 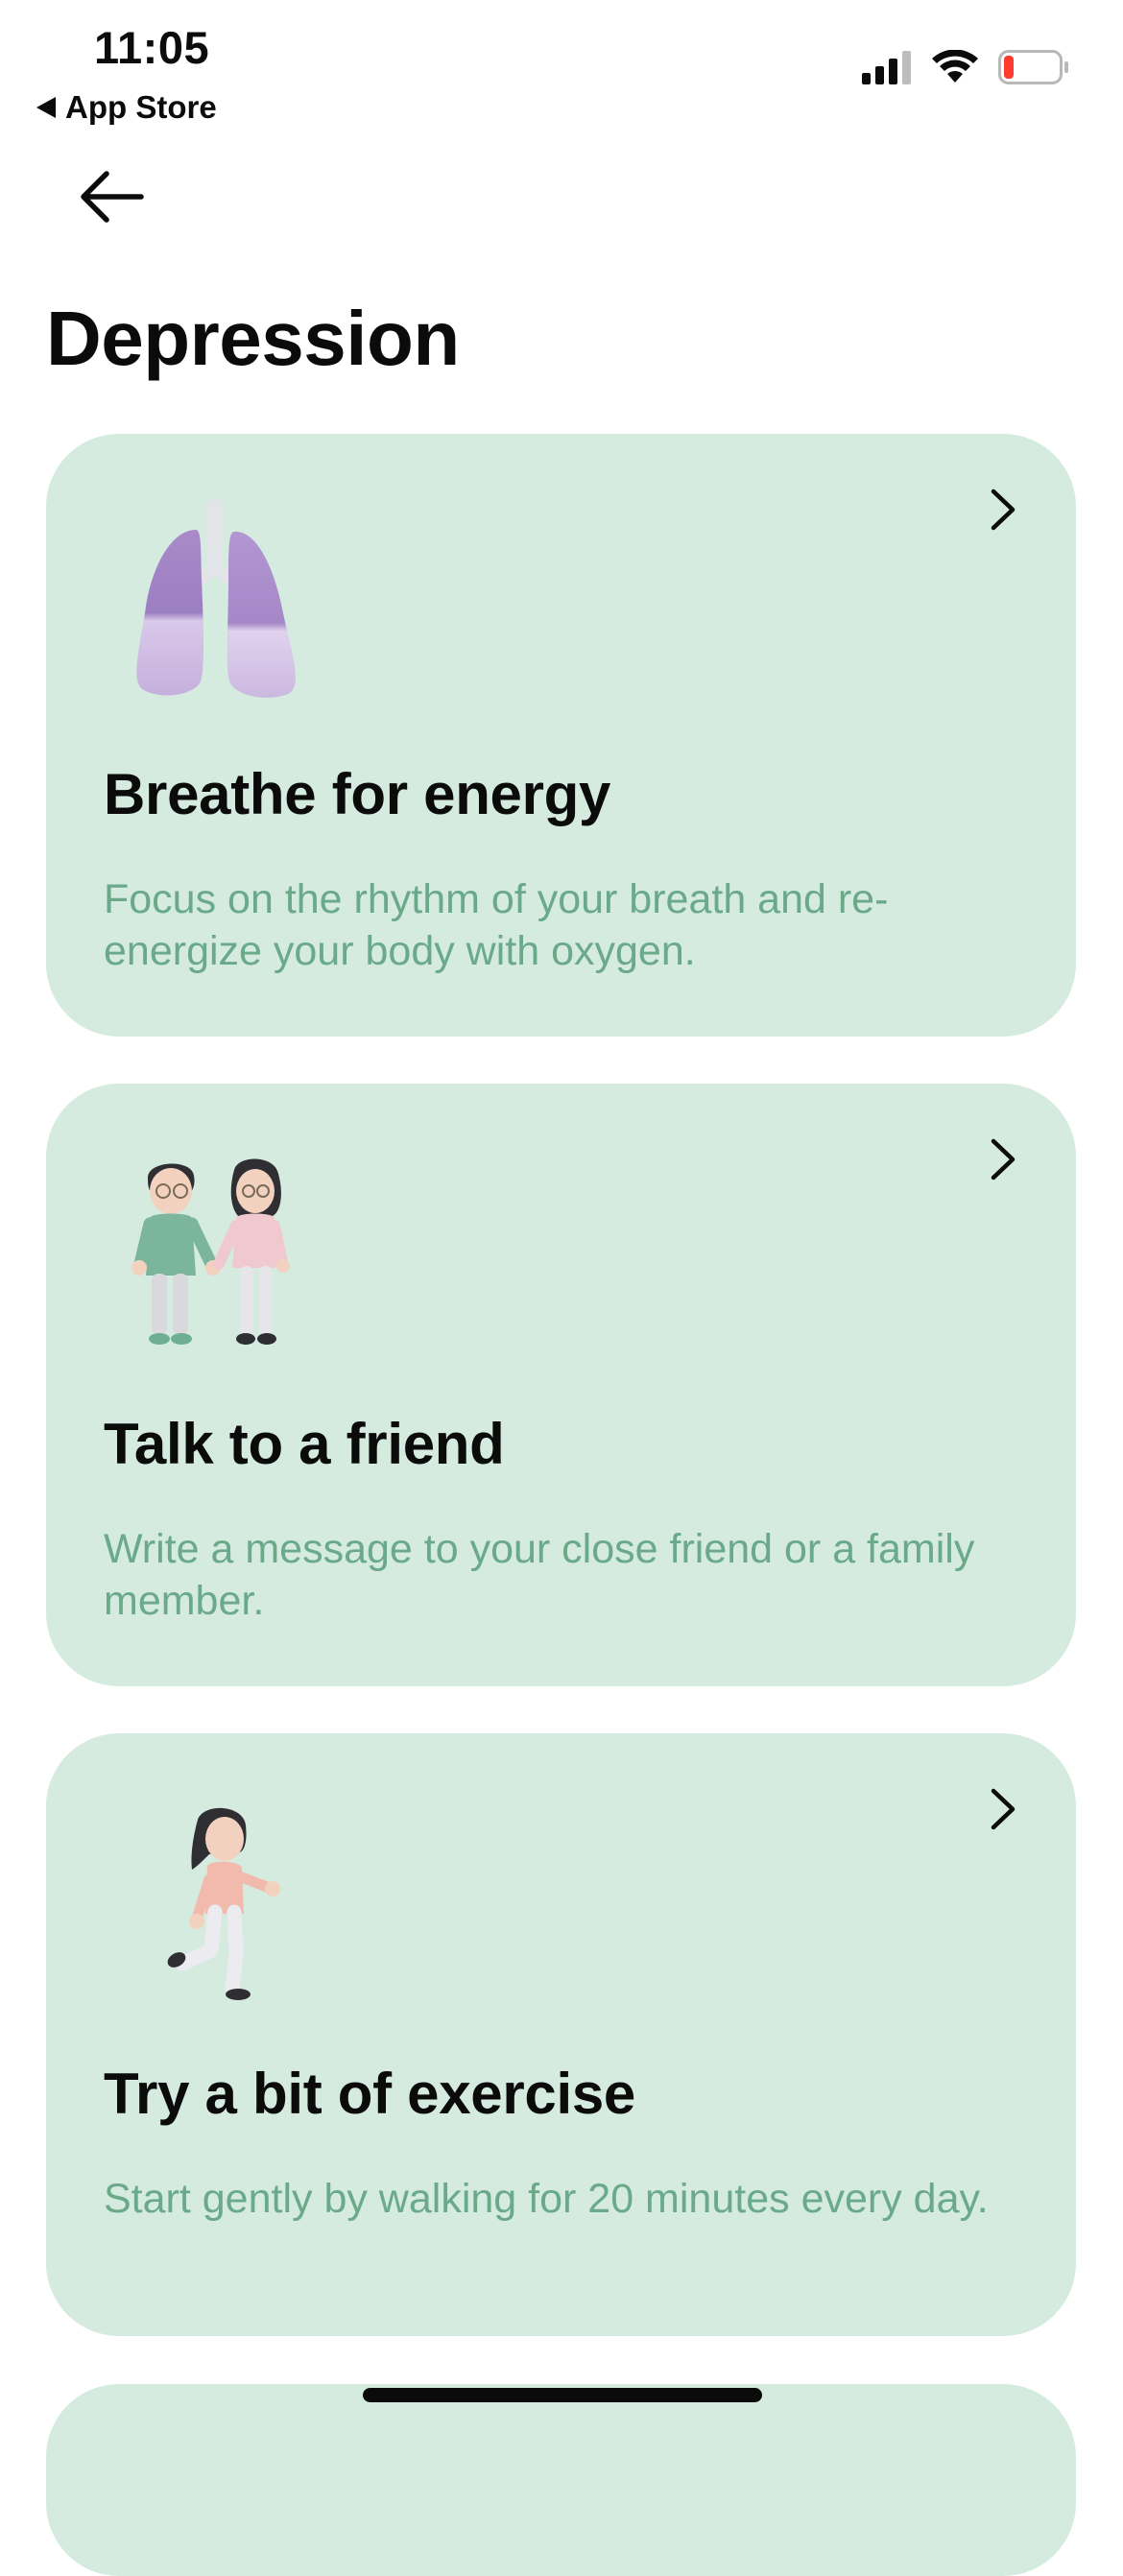 I want to click on back-button, so click(x=111, y=196).